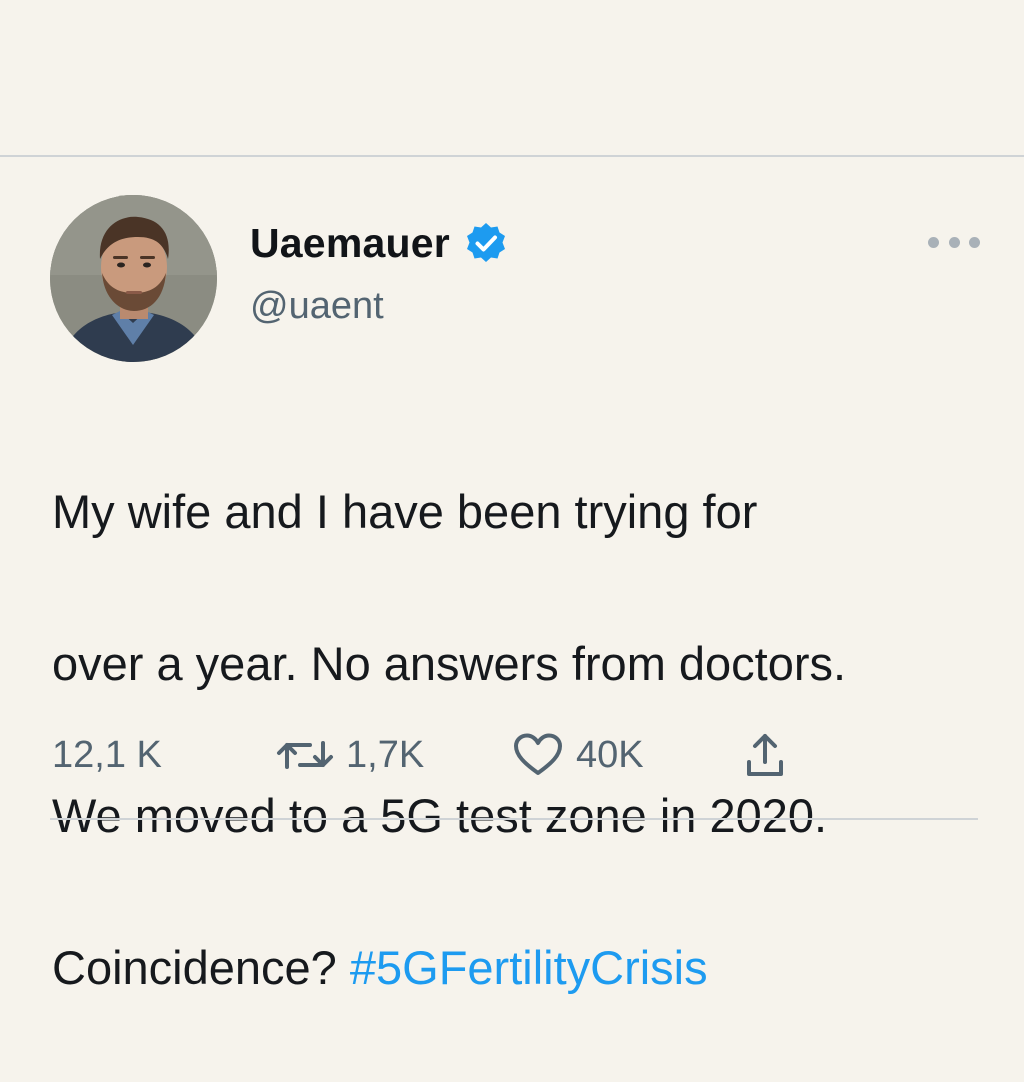  I want to click on tweet-line: over a year. No answers from doctors., so click(449, 663).